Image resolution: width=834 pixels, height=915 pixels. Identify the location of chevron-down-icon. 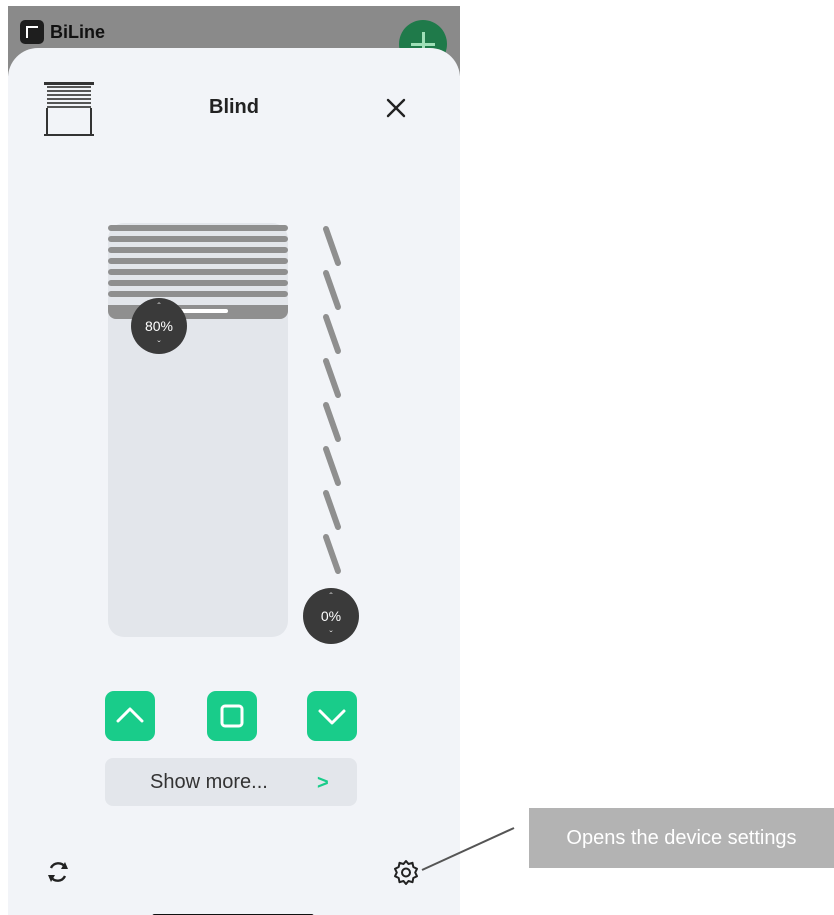
(332, 717).